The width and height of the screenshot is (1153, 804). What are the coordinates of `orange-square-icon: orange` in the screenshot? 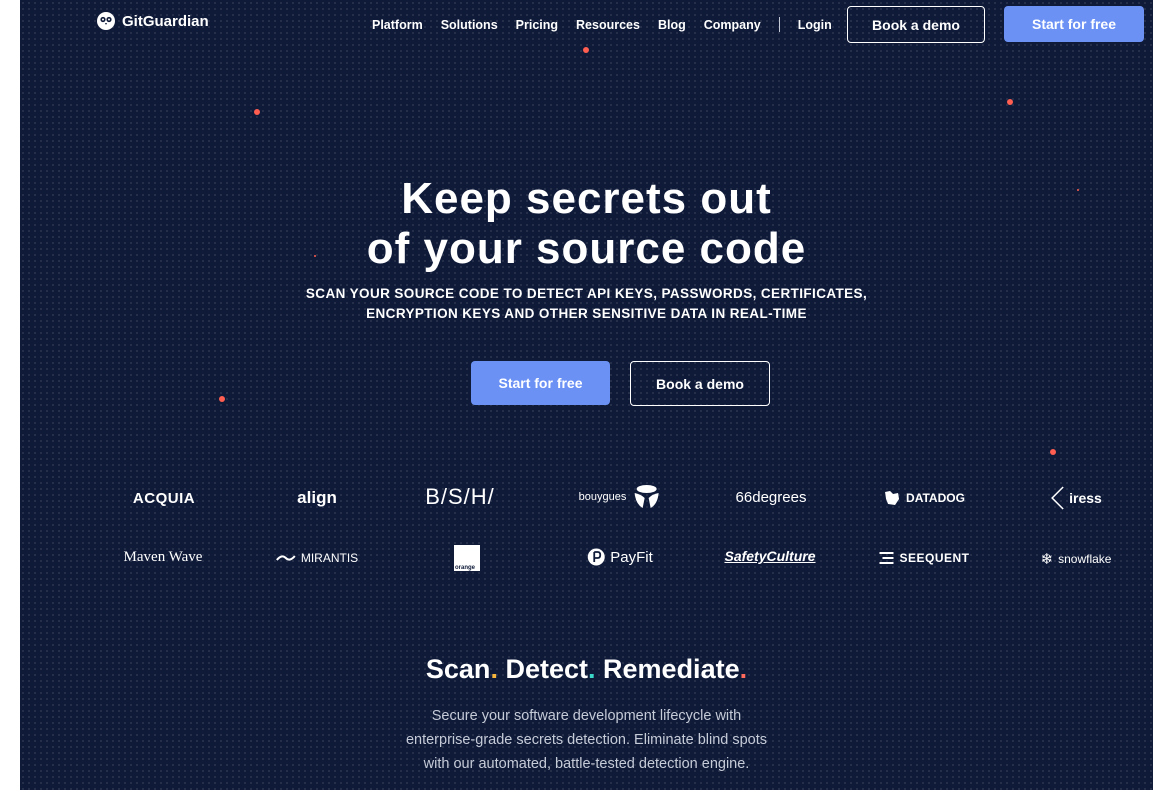 It's located at (467, 558).